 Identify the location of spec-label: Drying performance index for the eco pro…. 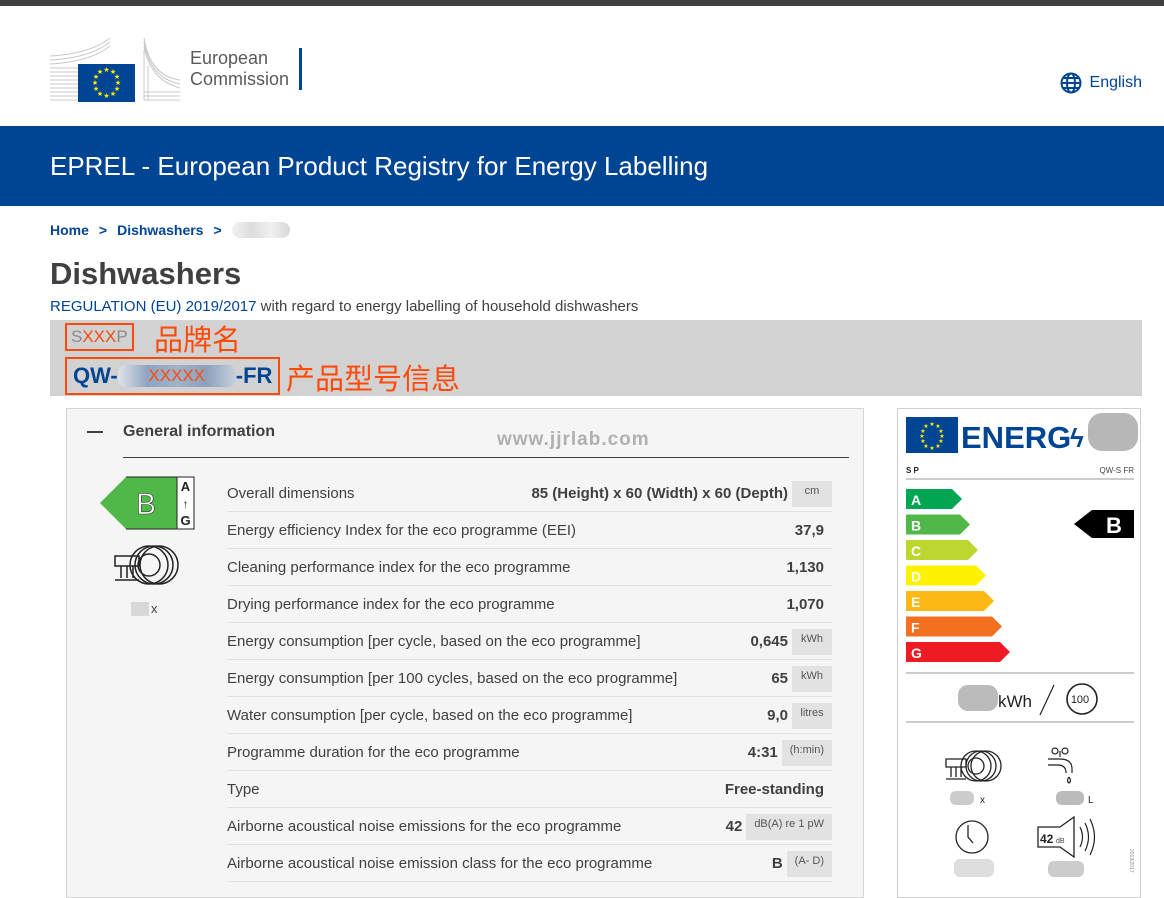
(391, 604).